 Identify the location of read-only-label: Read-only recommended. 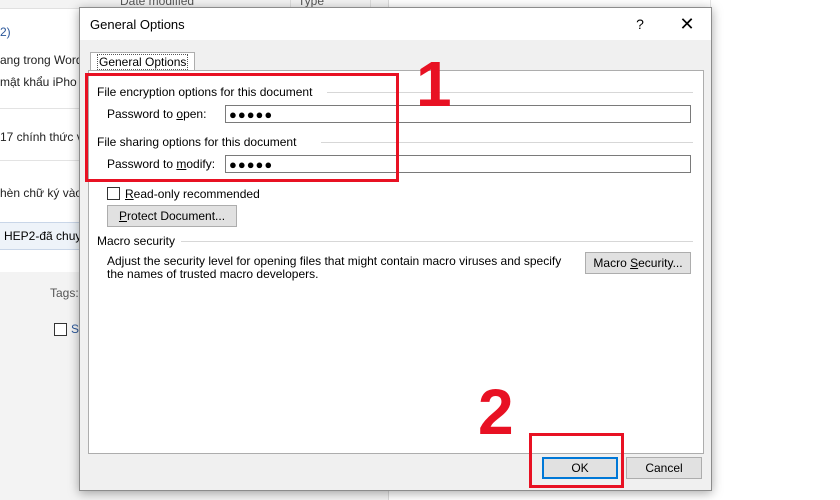
(192, 194).